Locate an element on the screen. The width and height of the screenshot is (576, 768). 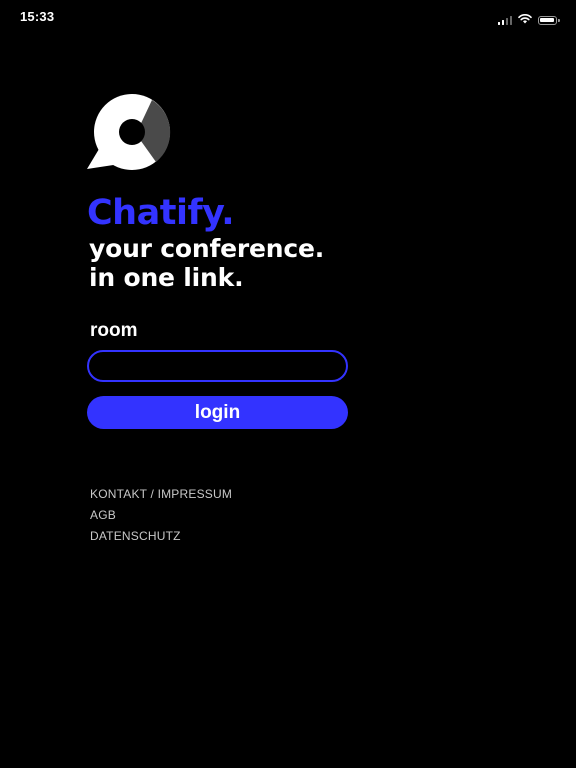
wifi-icon is located at coordinates (525, 20).